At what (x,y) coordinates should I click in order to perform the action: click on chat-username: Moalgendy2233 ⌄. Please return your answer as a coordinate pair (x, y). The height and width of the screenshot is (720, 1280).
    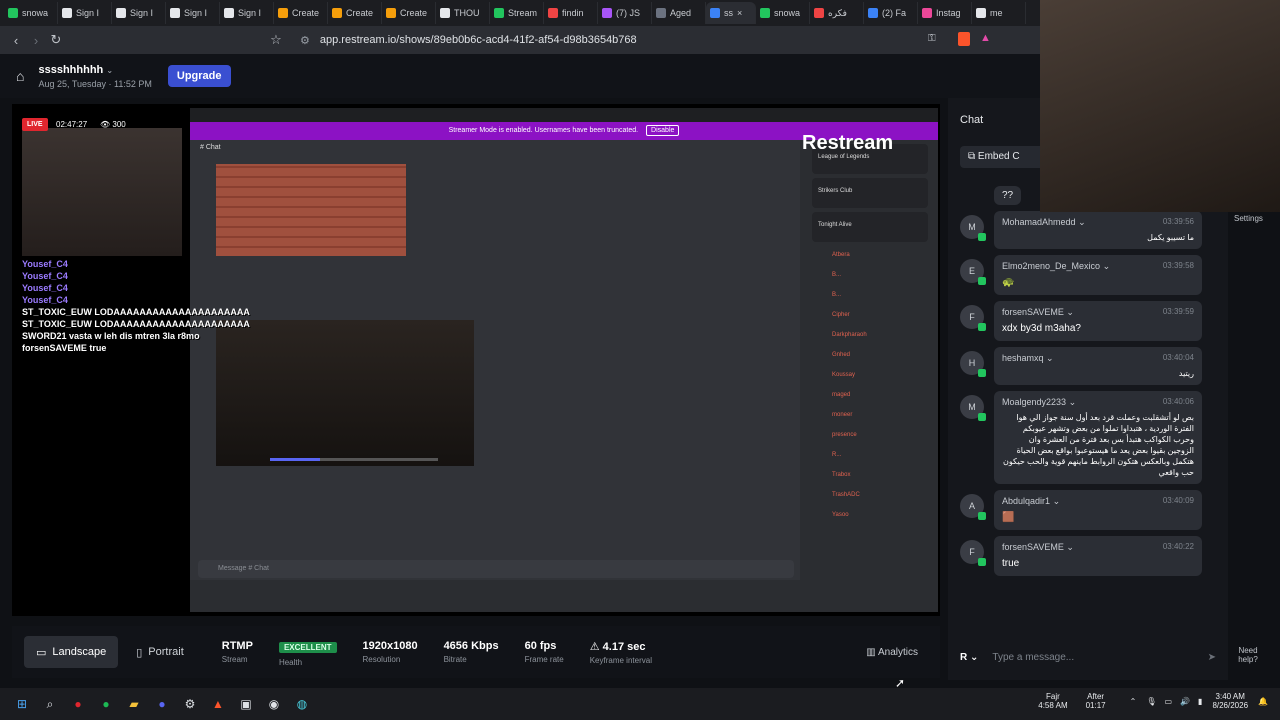
    Looking at the image, I should click on (1039, 402).